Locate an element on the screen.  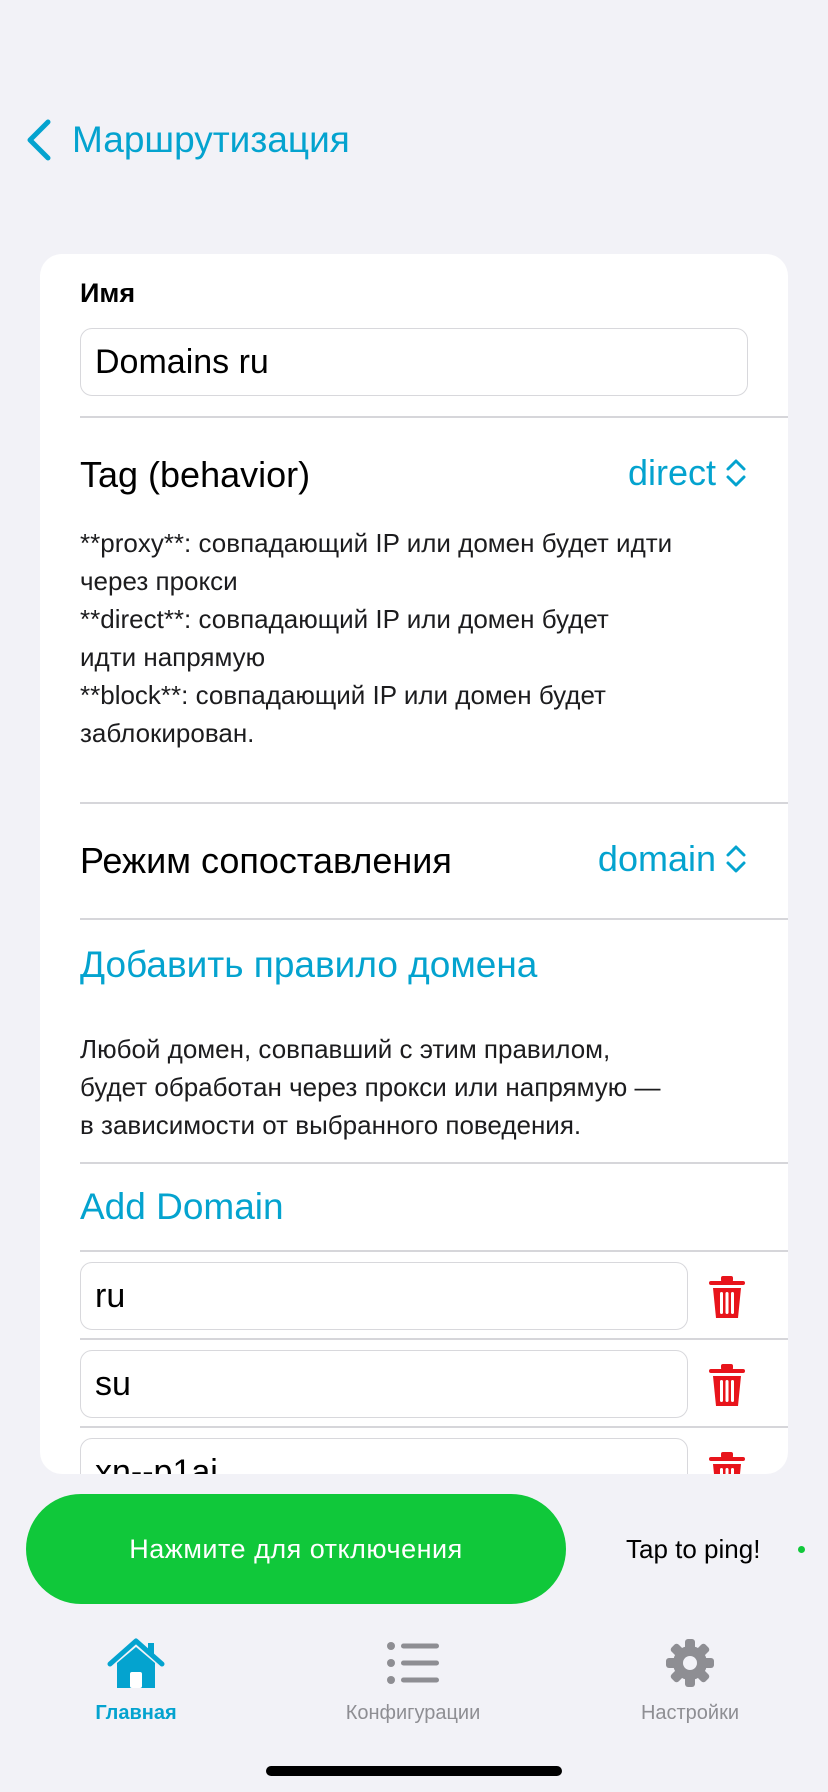
disconnect-button-label: Нажмите для отключения is located at coordinates (296, 1548).